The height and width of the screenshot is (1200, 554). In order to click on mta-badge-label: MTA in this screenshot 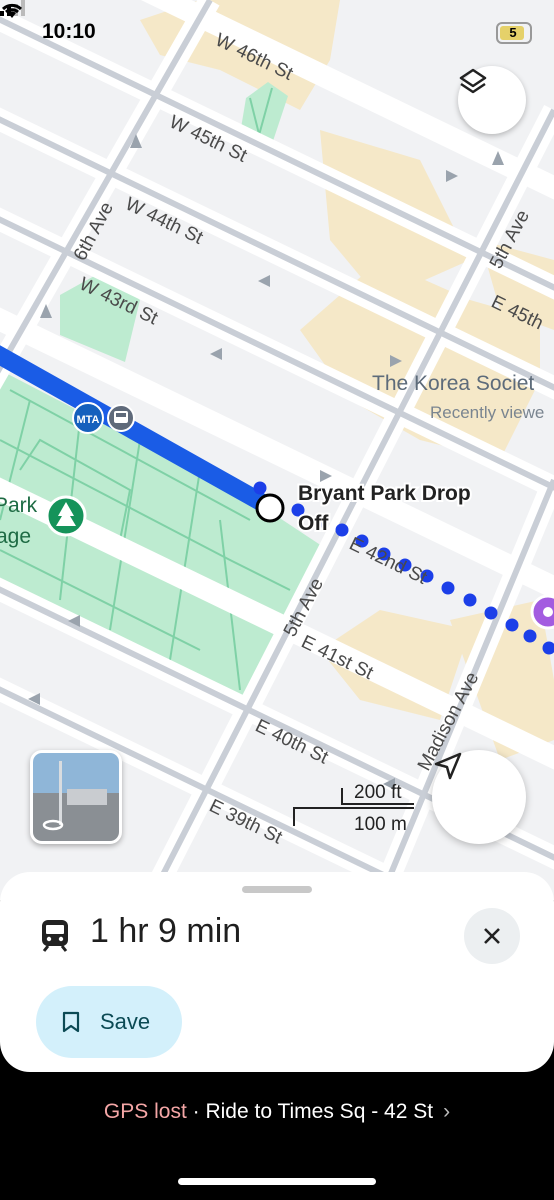, I will do `click(87, 420)`.